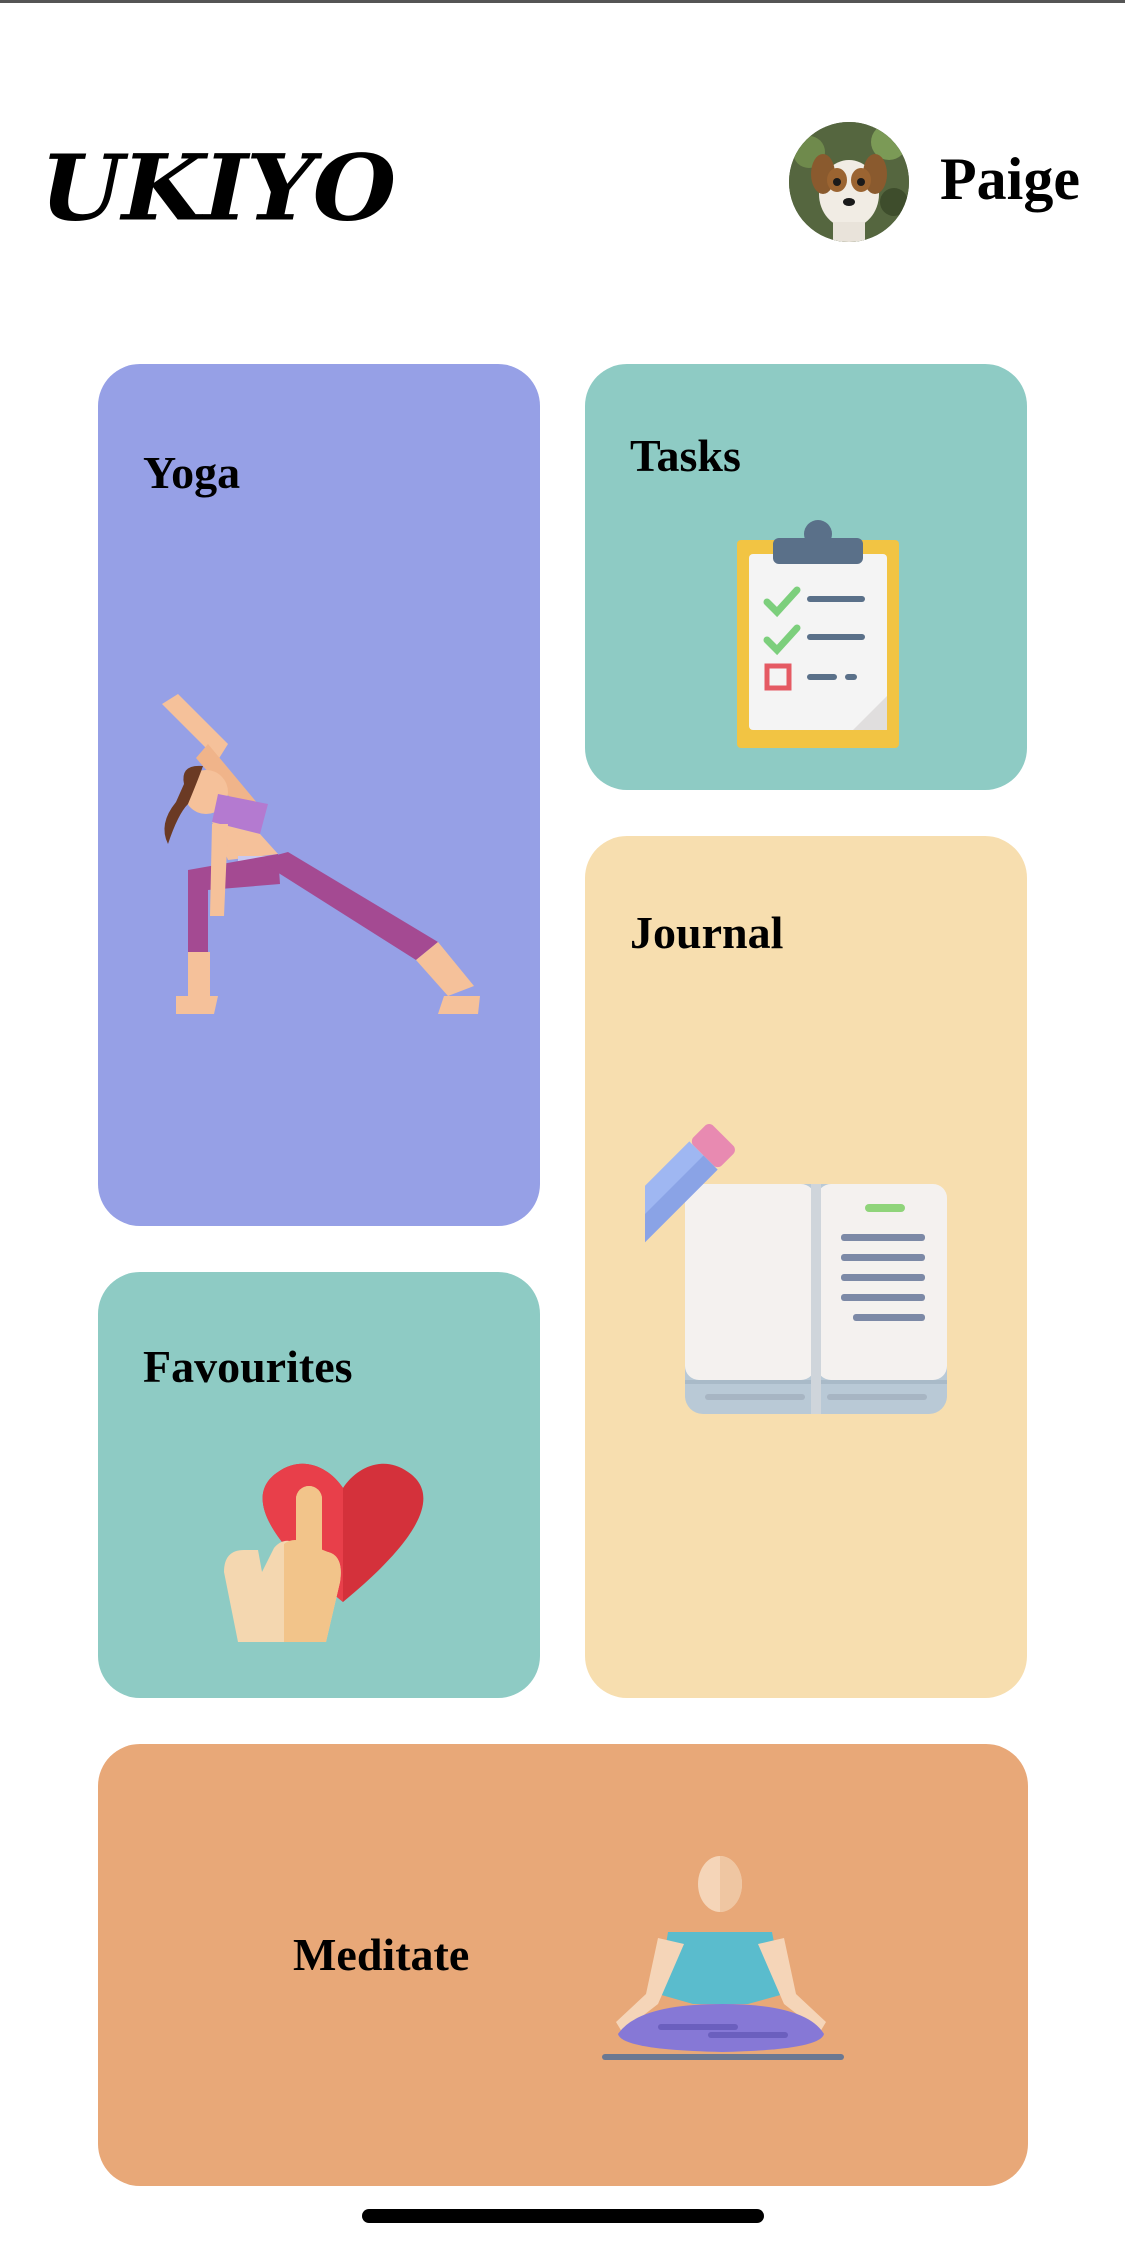 The width and height of the screenshot is (1125, 2248). What do you see at coordinates (685, 455) in the screenshot?
I see `tasks-card-title: Tasks` at bounding box center [685, 455].